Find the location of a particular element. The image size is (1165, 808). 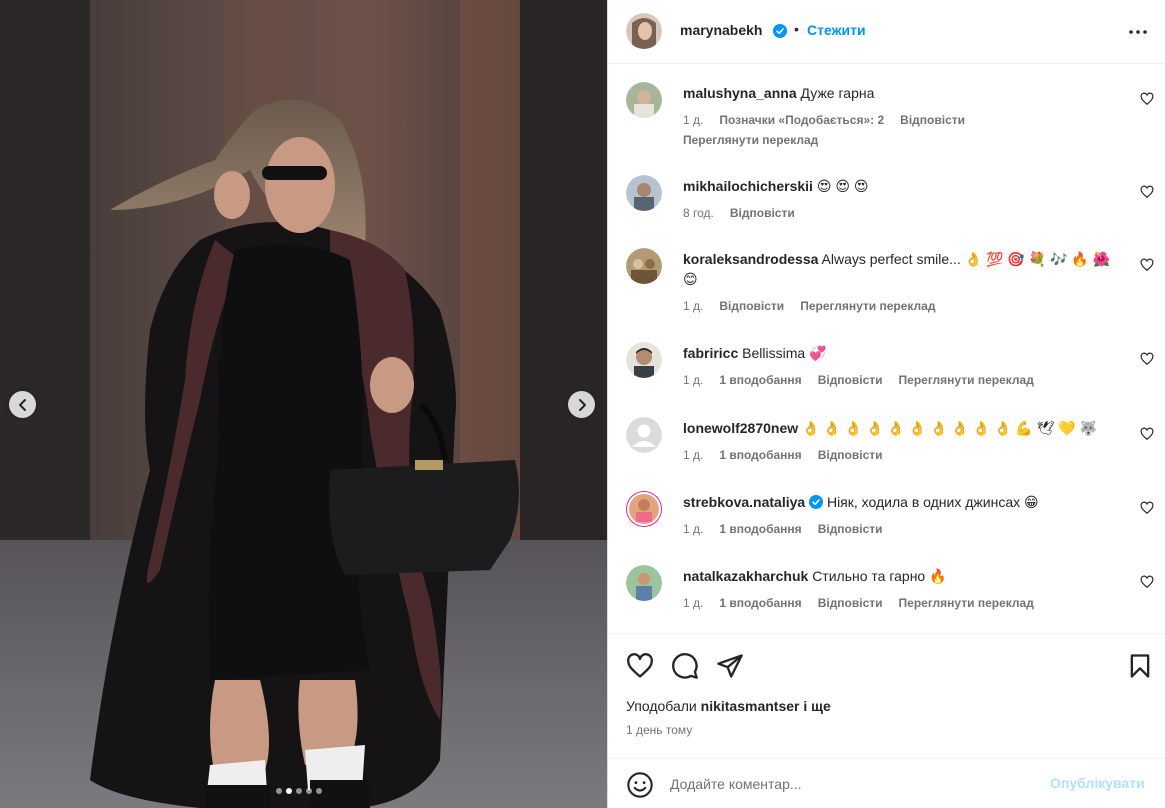

comment-text: mikhailochicherskii 😍 😍 😍 is located at coordinates (903, 186).